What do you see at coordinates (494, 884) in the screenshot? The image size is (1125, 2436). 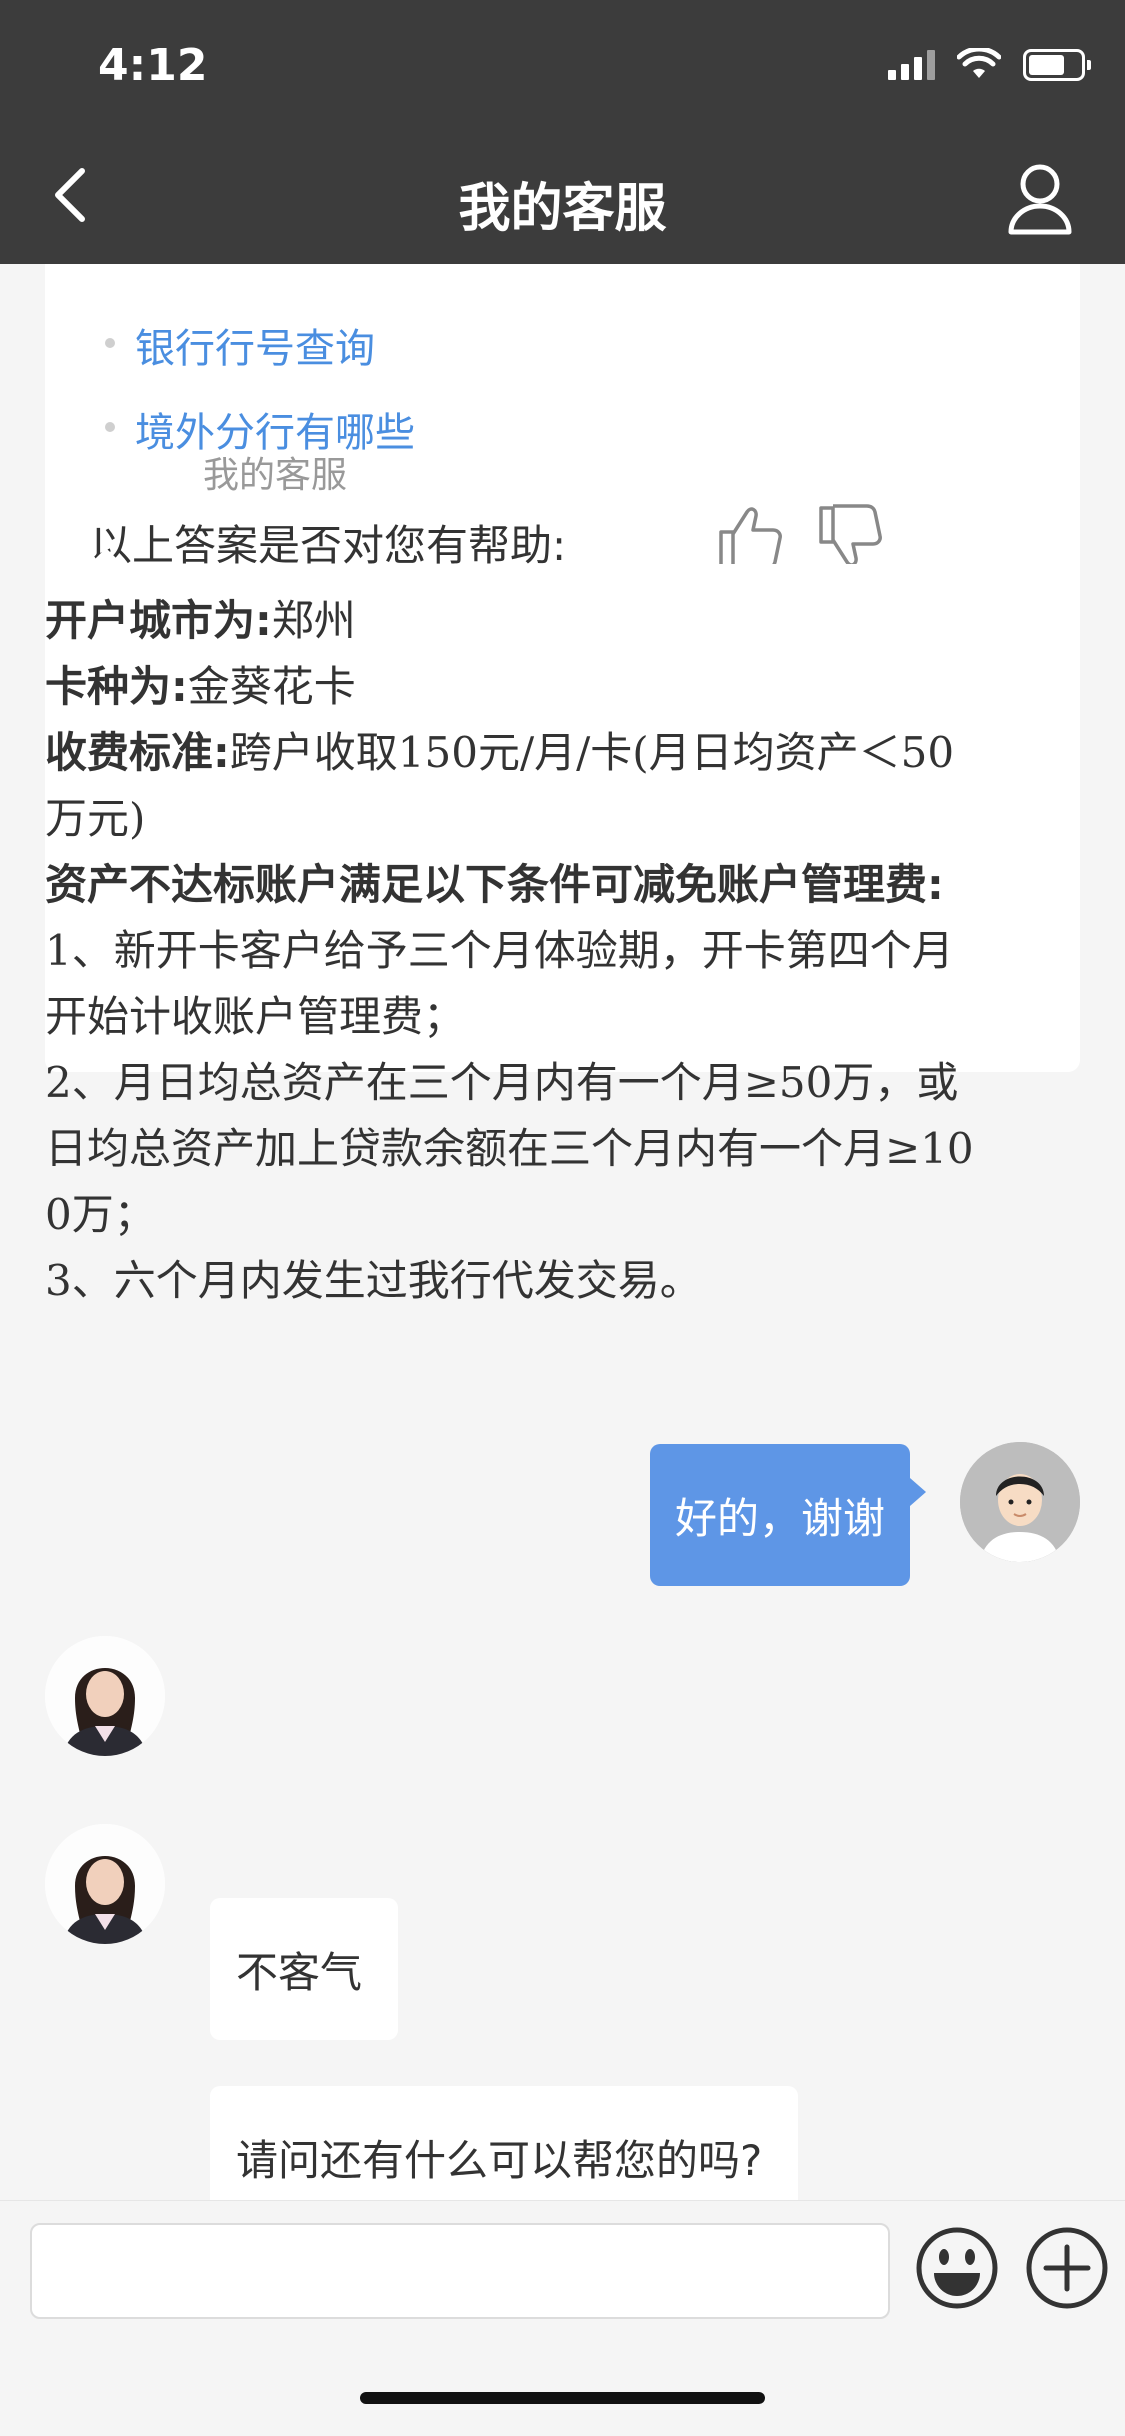 I see `answer-line: 资产不达标账户满足以下条件可减免账户管理费:` at bounding box center [494, 884].